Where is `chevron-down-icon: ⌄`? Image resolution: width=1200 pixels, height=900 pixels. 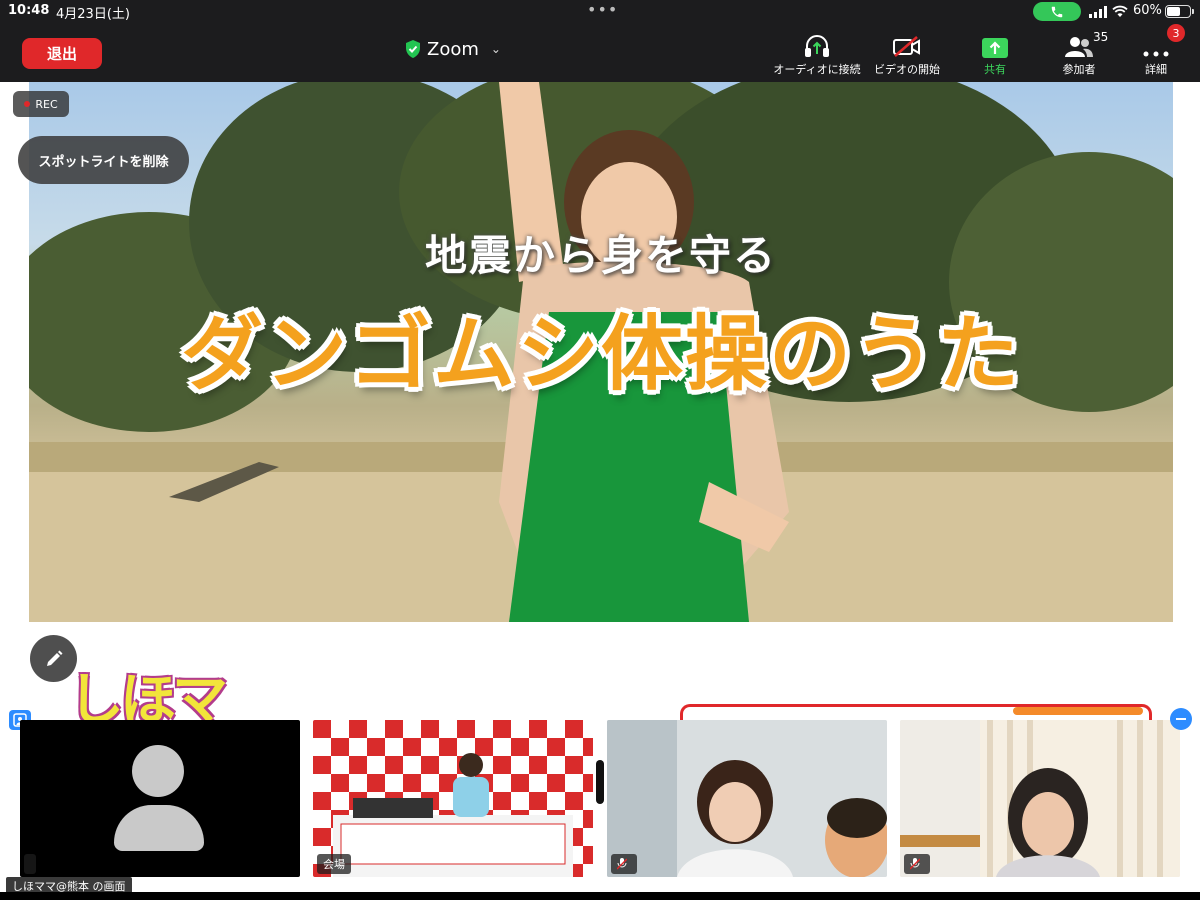
chevron-down-icon: ⌄ is located at coordinates (495, 49).